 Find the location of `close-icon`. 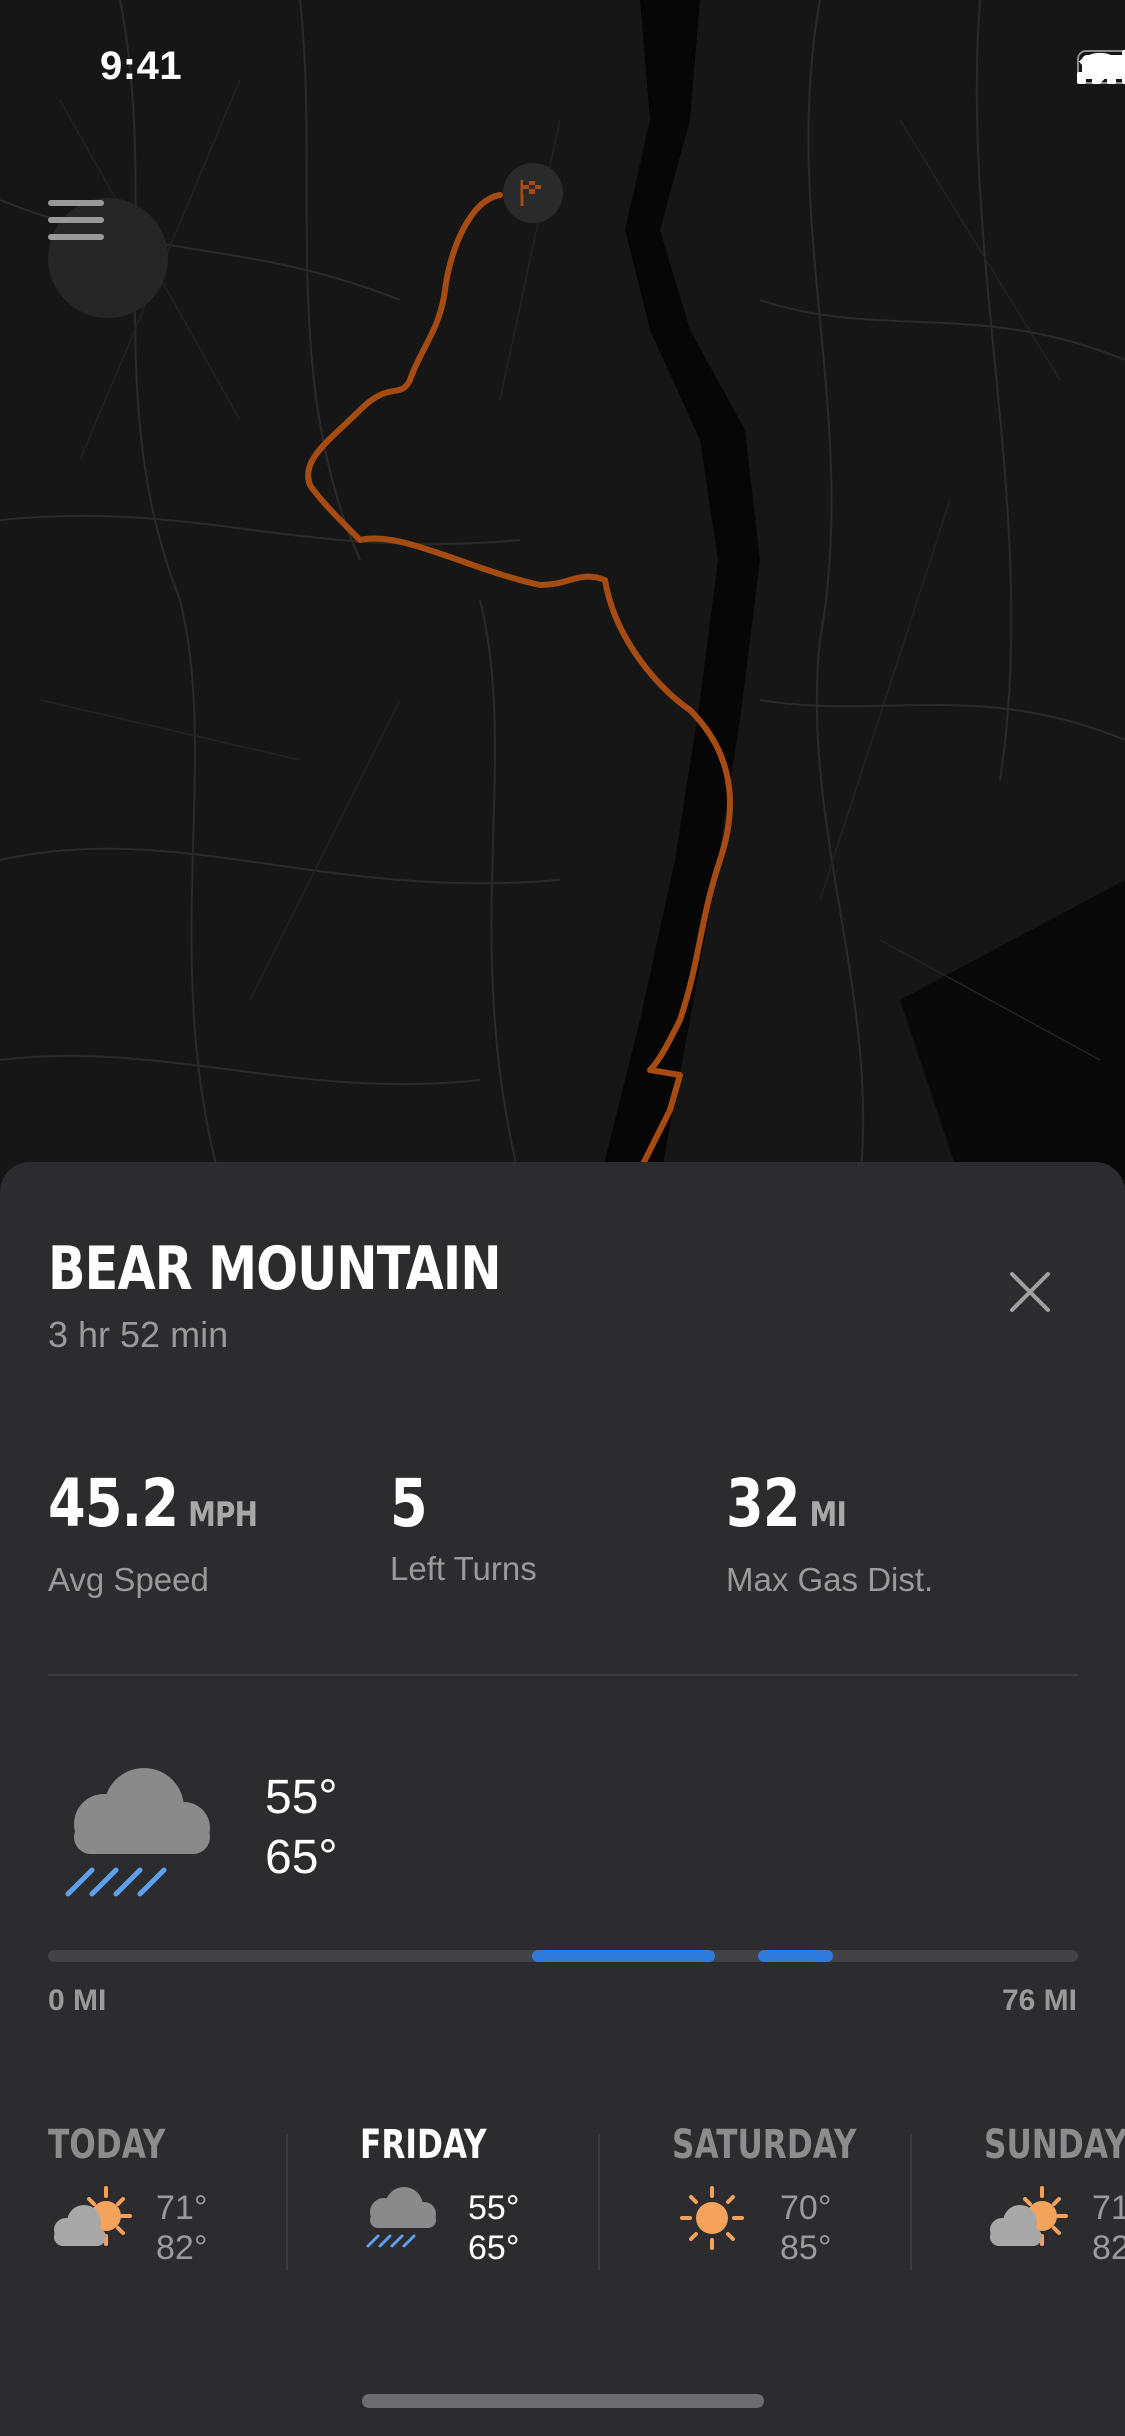

close-icon is located at coordinates (1030, 1292).